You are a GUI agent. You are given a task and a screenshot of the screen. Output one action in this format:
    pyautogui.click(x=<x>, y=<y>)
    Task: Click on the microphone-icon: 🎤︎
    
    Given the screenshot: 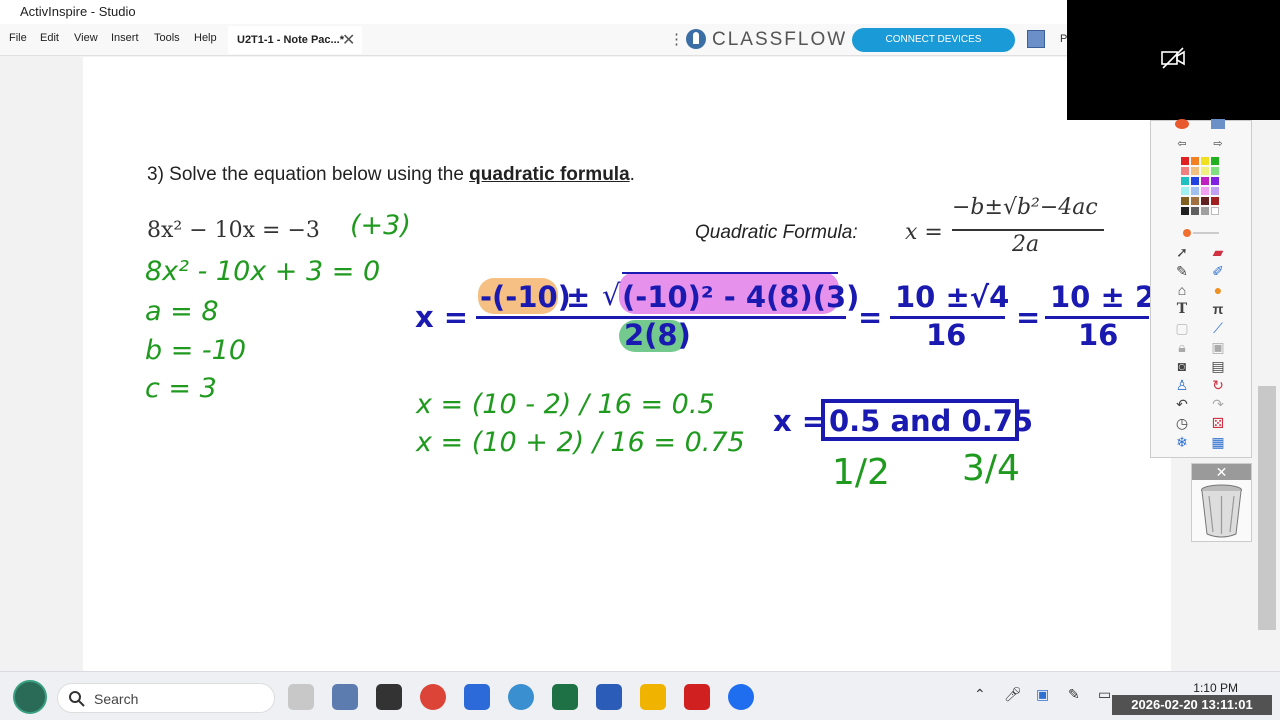 What is the action you would take?
    pyautogui.click(x=1013, y=694)
    